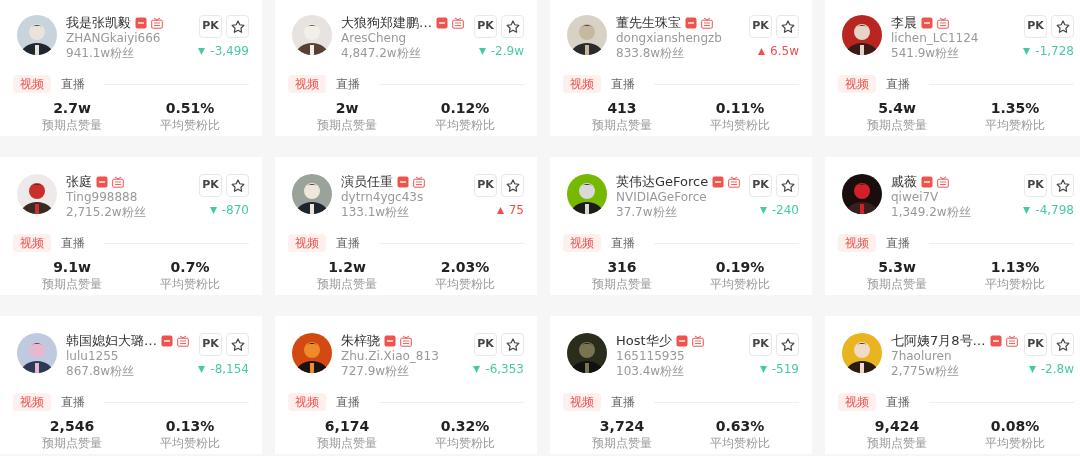 This screenshot has height=456, width=1080. What do you see at coordinates (79, 182) in the screenshot?
I see `creator-name: 张庭` at bounding box center [79, 182].